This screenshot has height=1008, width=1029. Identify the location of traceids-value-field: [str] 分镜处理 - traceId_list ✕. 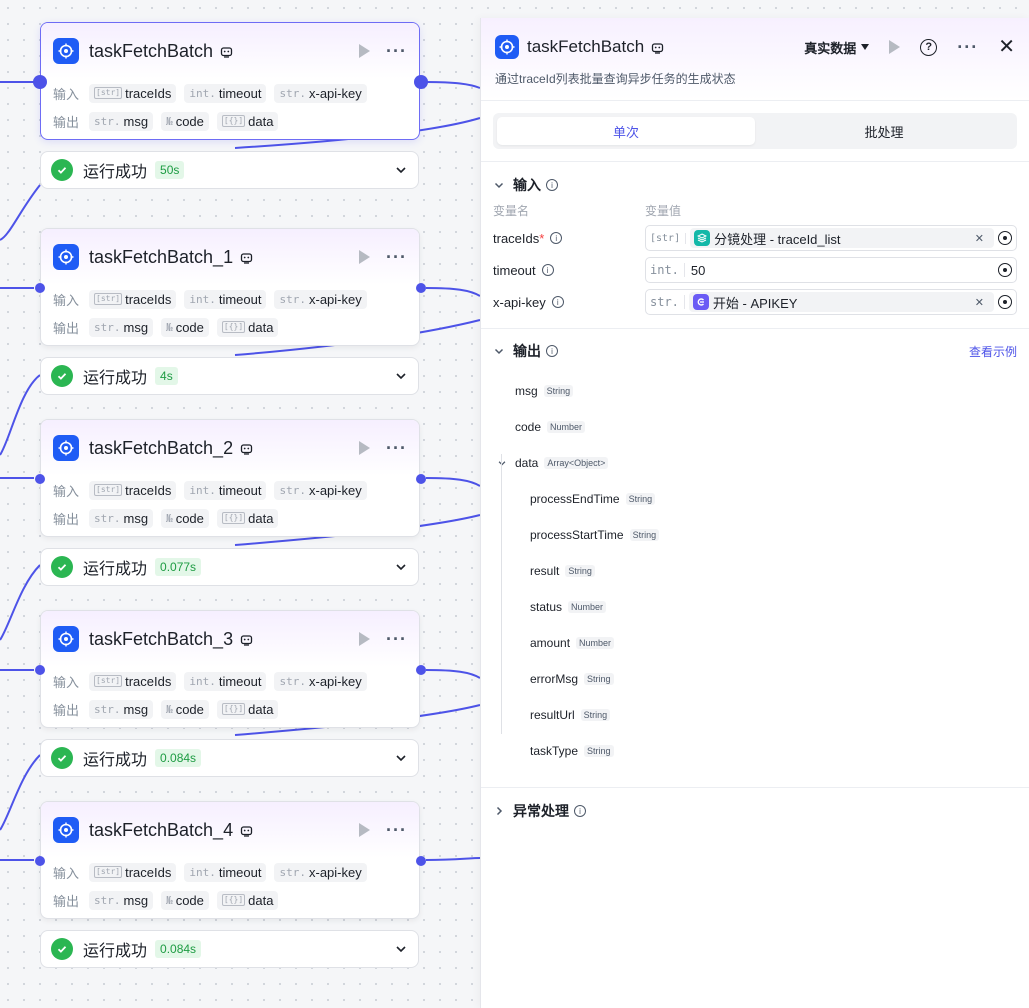
(831, 238).